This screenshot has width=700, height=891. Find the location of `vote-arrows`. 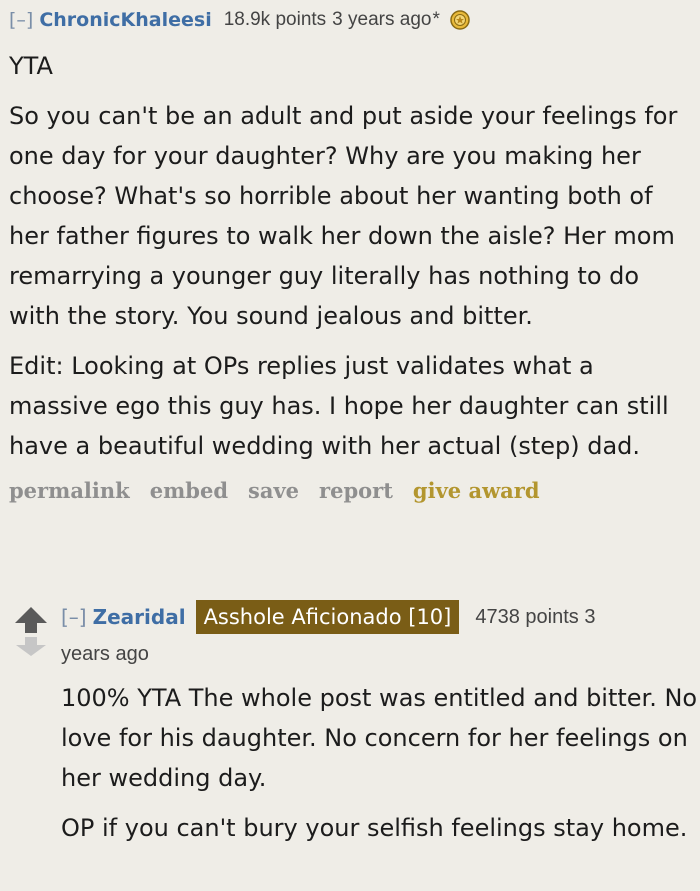

vote-arrows is located at coordinates (31, 631).